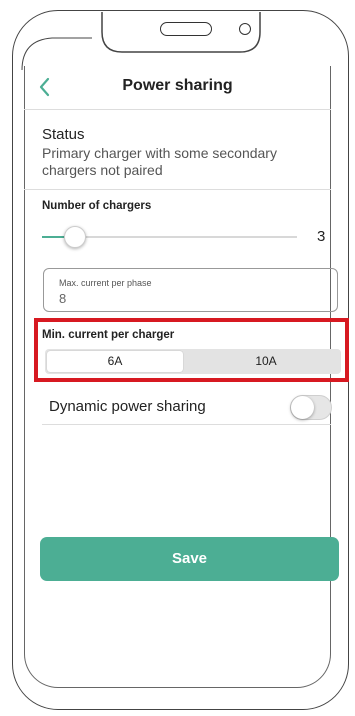 The width and height of the screenshot is (355, 716). Describe the element at coordinates (127, 406) in the screenshot. I see `dynamic-power-sharing-label: Dynamic power sharing` at that location.